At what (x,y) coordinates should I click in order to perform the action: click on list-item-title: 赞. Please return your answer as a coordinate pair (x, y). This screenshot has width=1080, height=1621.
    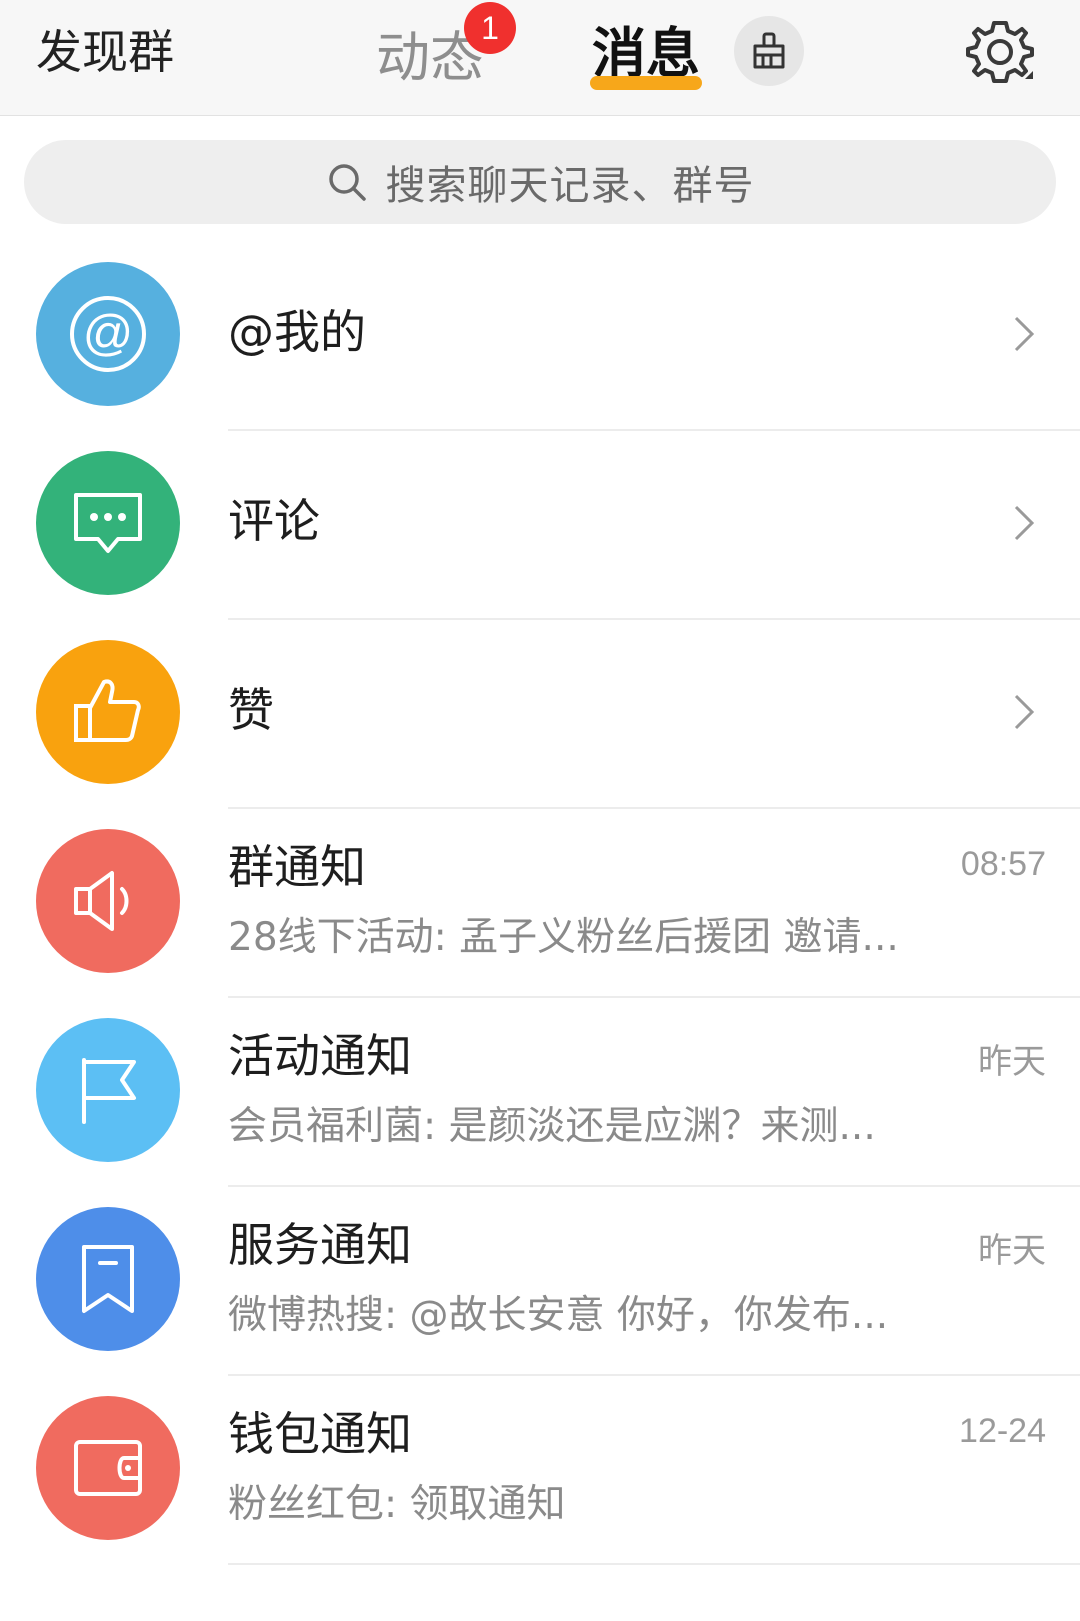
    Looking at the image, I should click on (251, 710).